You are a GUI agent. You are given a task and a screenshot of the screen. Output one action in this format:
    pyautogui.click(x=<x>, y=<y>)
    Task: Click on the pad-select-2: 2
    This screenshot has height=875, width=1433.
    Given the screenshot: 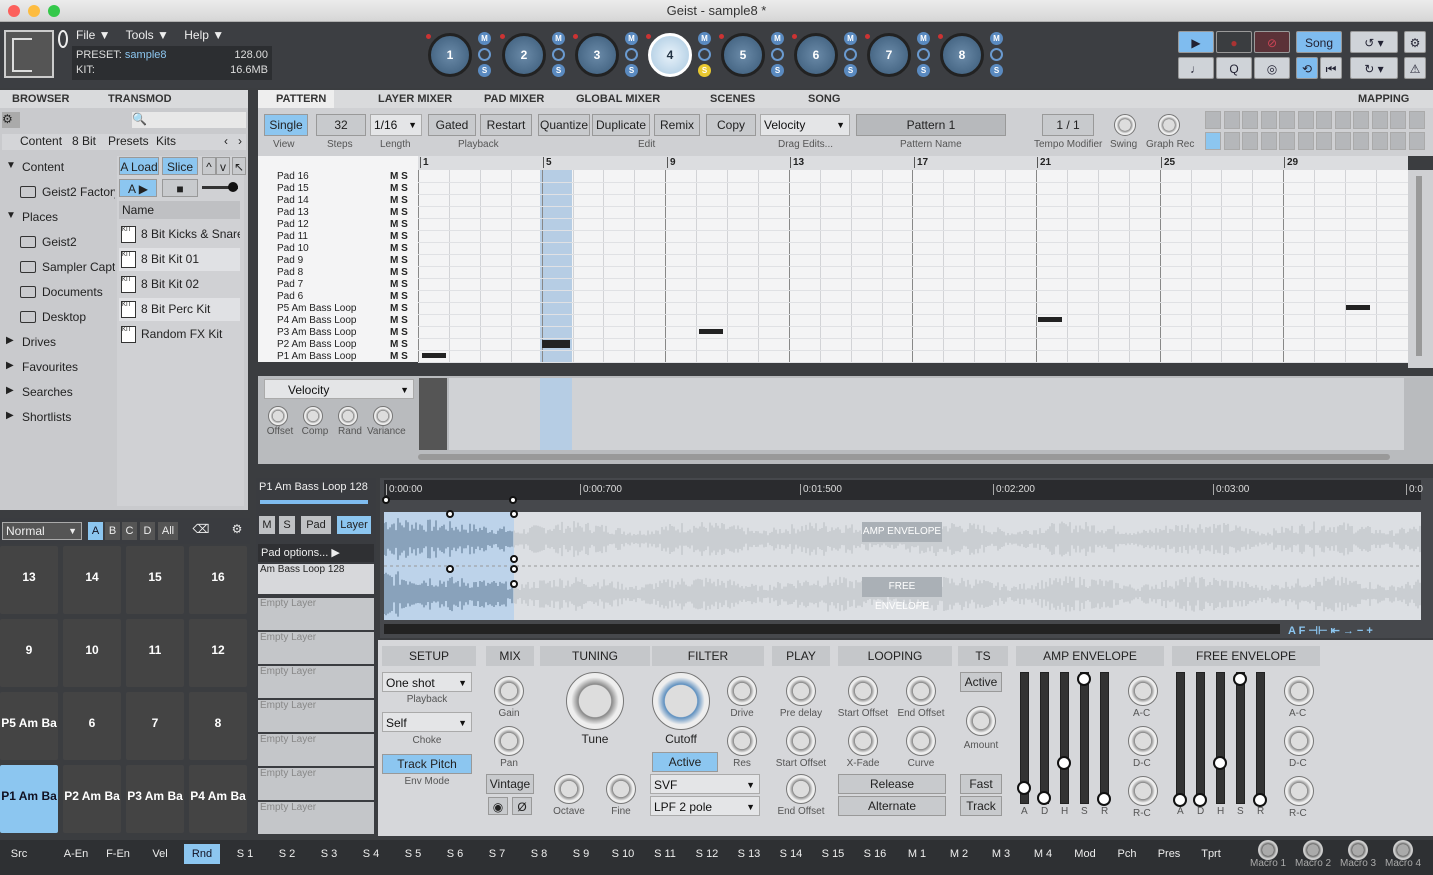 What is the action you would take?
    pyautogui.click(x=524, y=55)
    